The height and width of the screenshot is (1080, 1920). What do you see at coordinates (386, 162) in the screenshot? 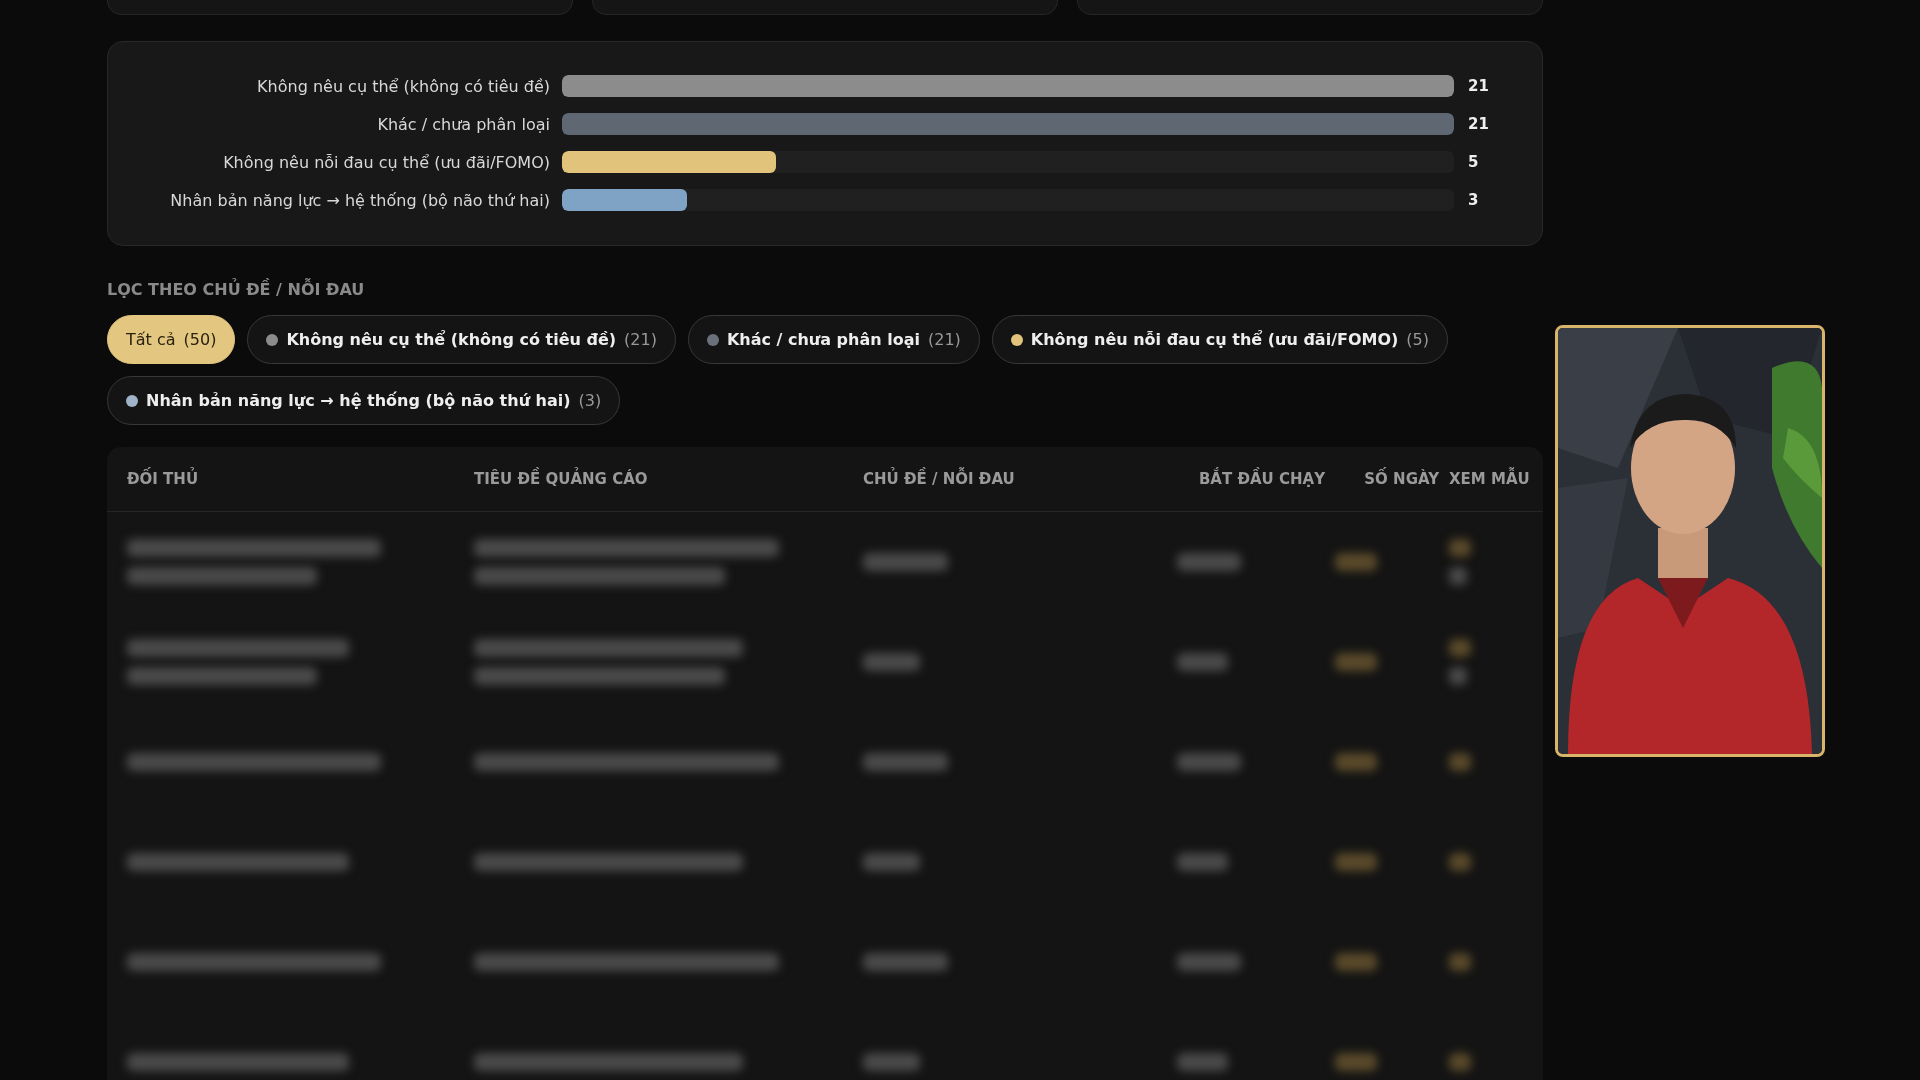
I see `bar-label: Không nêu nỗi đau cụ thể (ưu đãi/FOMO)` at bounding box center [386, 162].